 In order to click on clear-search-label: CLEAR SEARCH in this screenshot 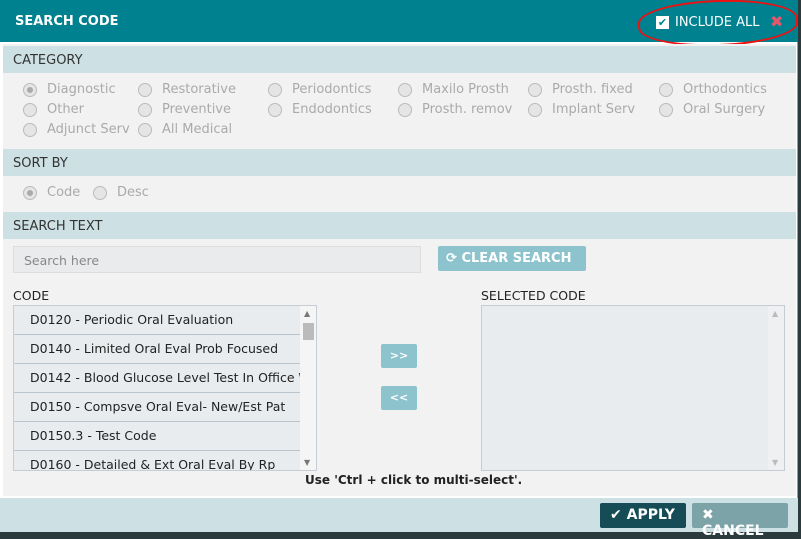, I will do `click(516, 258)`.